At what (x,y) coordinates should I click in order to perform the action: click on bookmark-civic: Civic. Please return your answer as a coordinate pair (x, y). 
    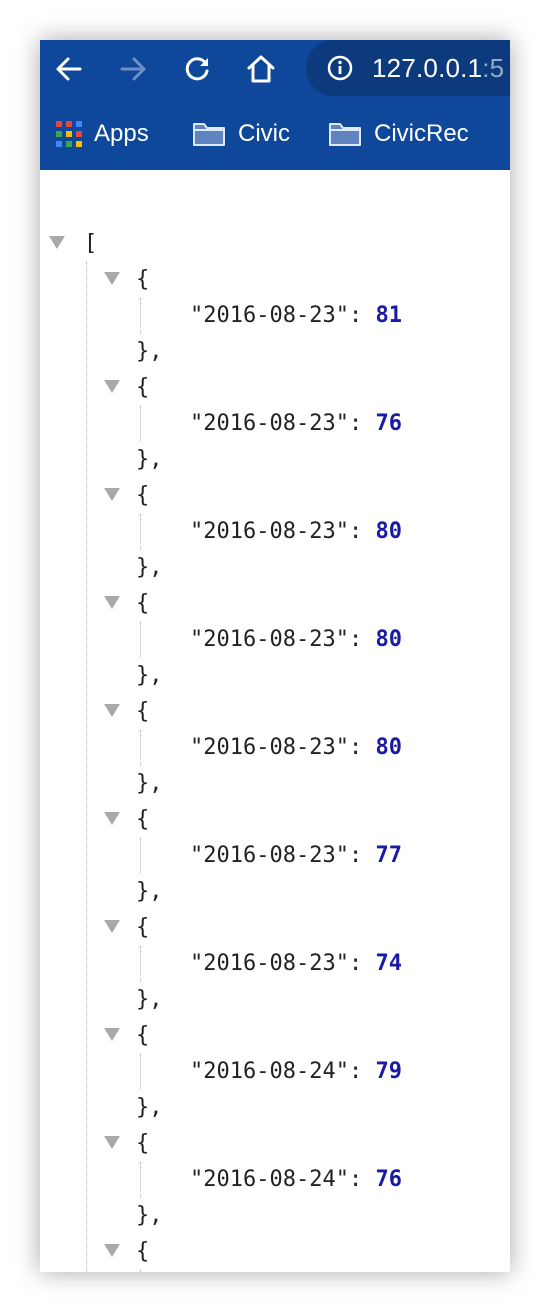
    Looking at the image, I should click on (241, 134).